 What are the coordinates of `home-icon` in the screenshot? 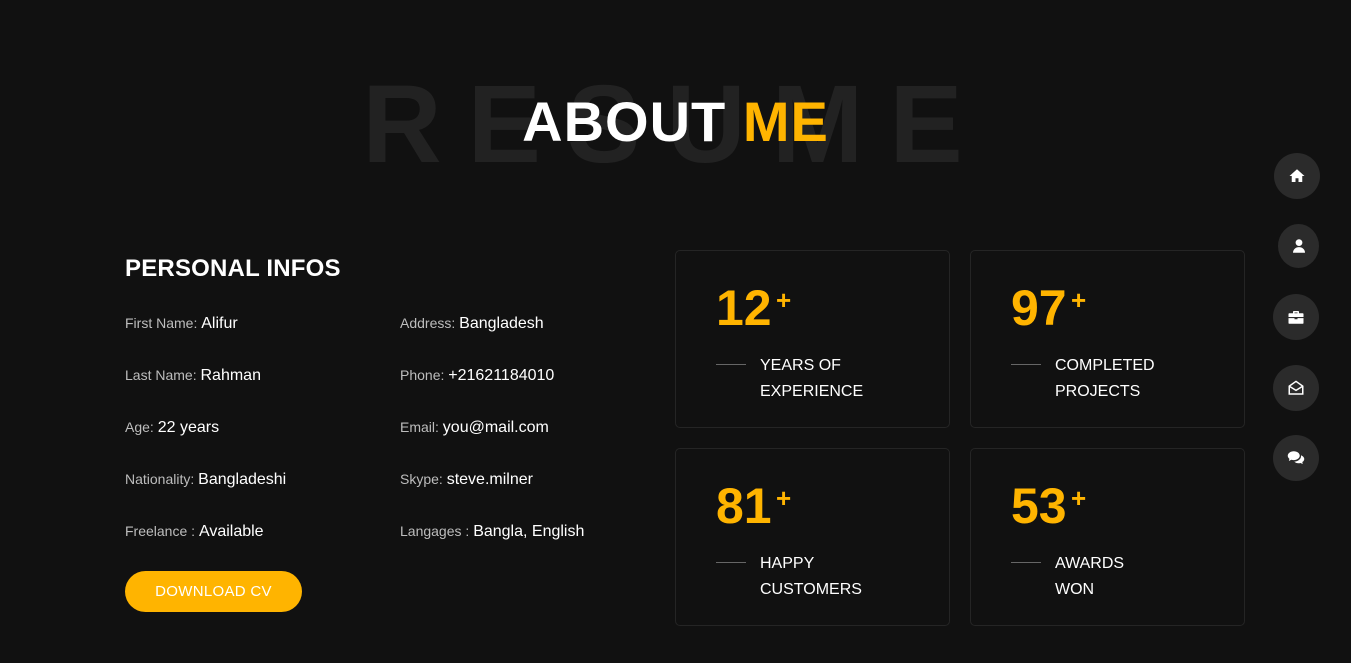 It's located at (1297, 175).